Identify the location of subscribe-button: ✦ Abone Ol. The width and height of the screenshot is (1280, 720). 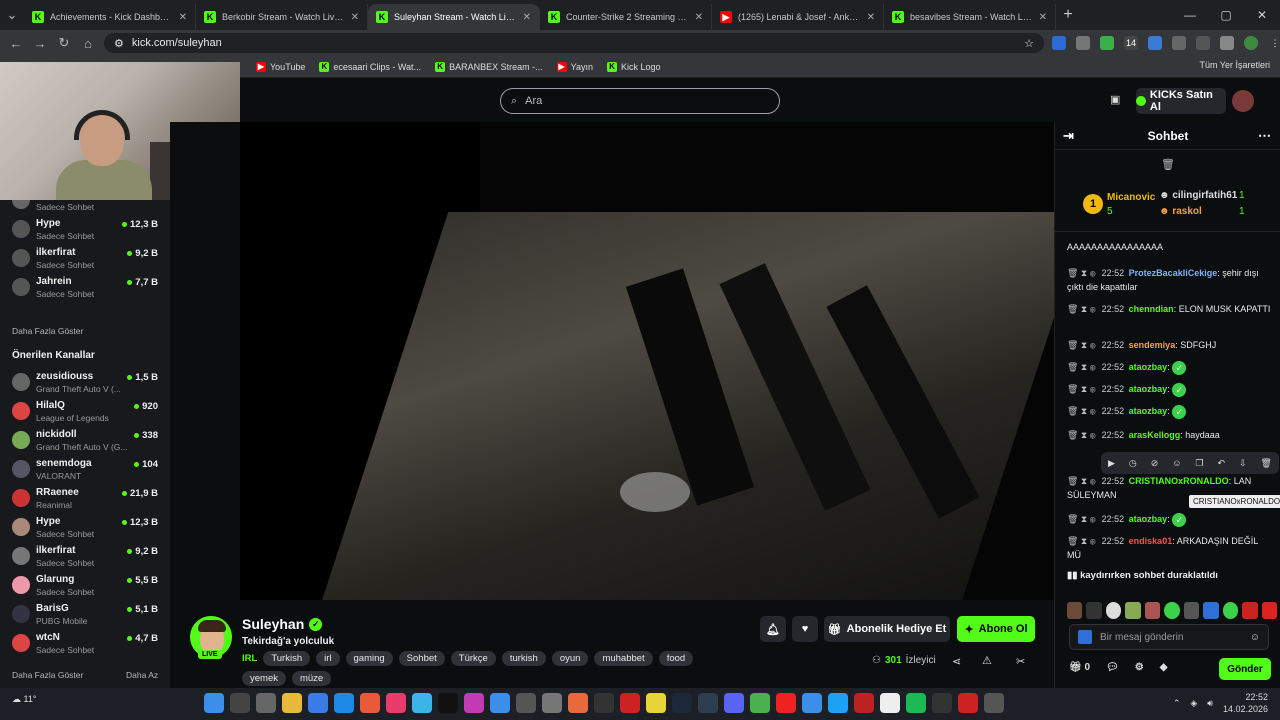
(996, 629).